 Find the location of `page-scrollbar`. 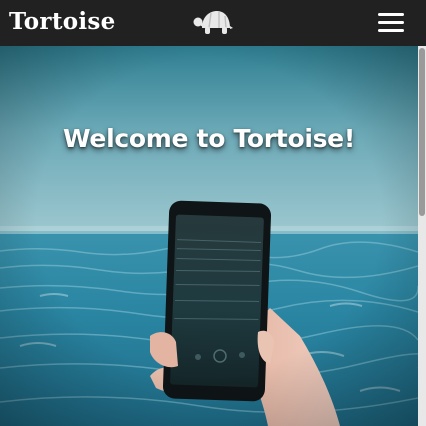

page-scrollbar is located at coordinates (422, 236).